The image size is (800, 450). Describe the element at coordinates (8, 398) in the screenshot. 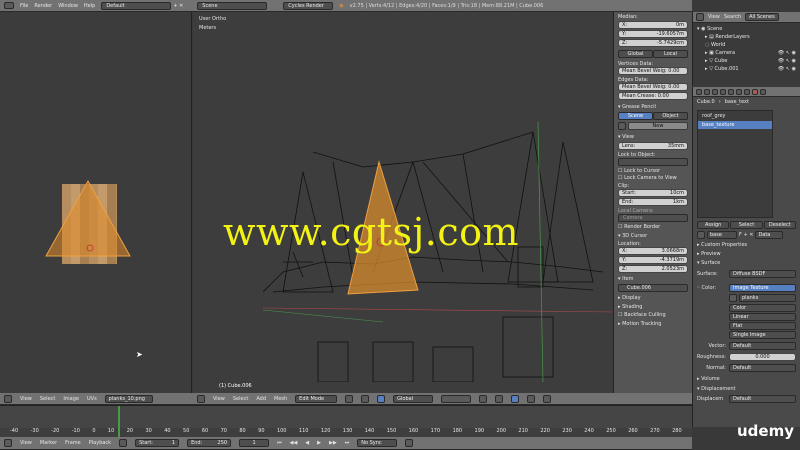

I see `uv-editor-type-icon` at that location.